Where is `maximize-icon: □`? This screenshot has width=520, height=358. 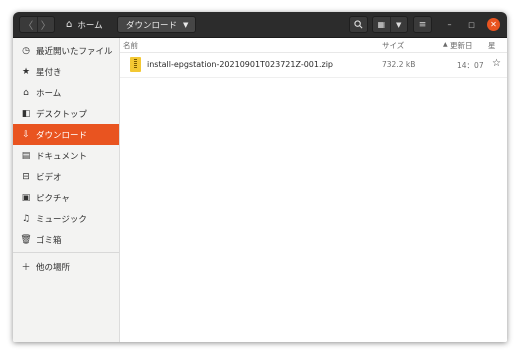 maximize-icon: □ is located at coordinates (471, 24).